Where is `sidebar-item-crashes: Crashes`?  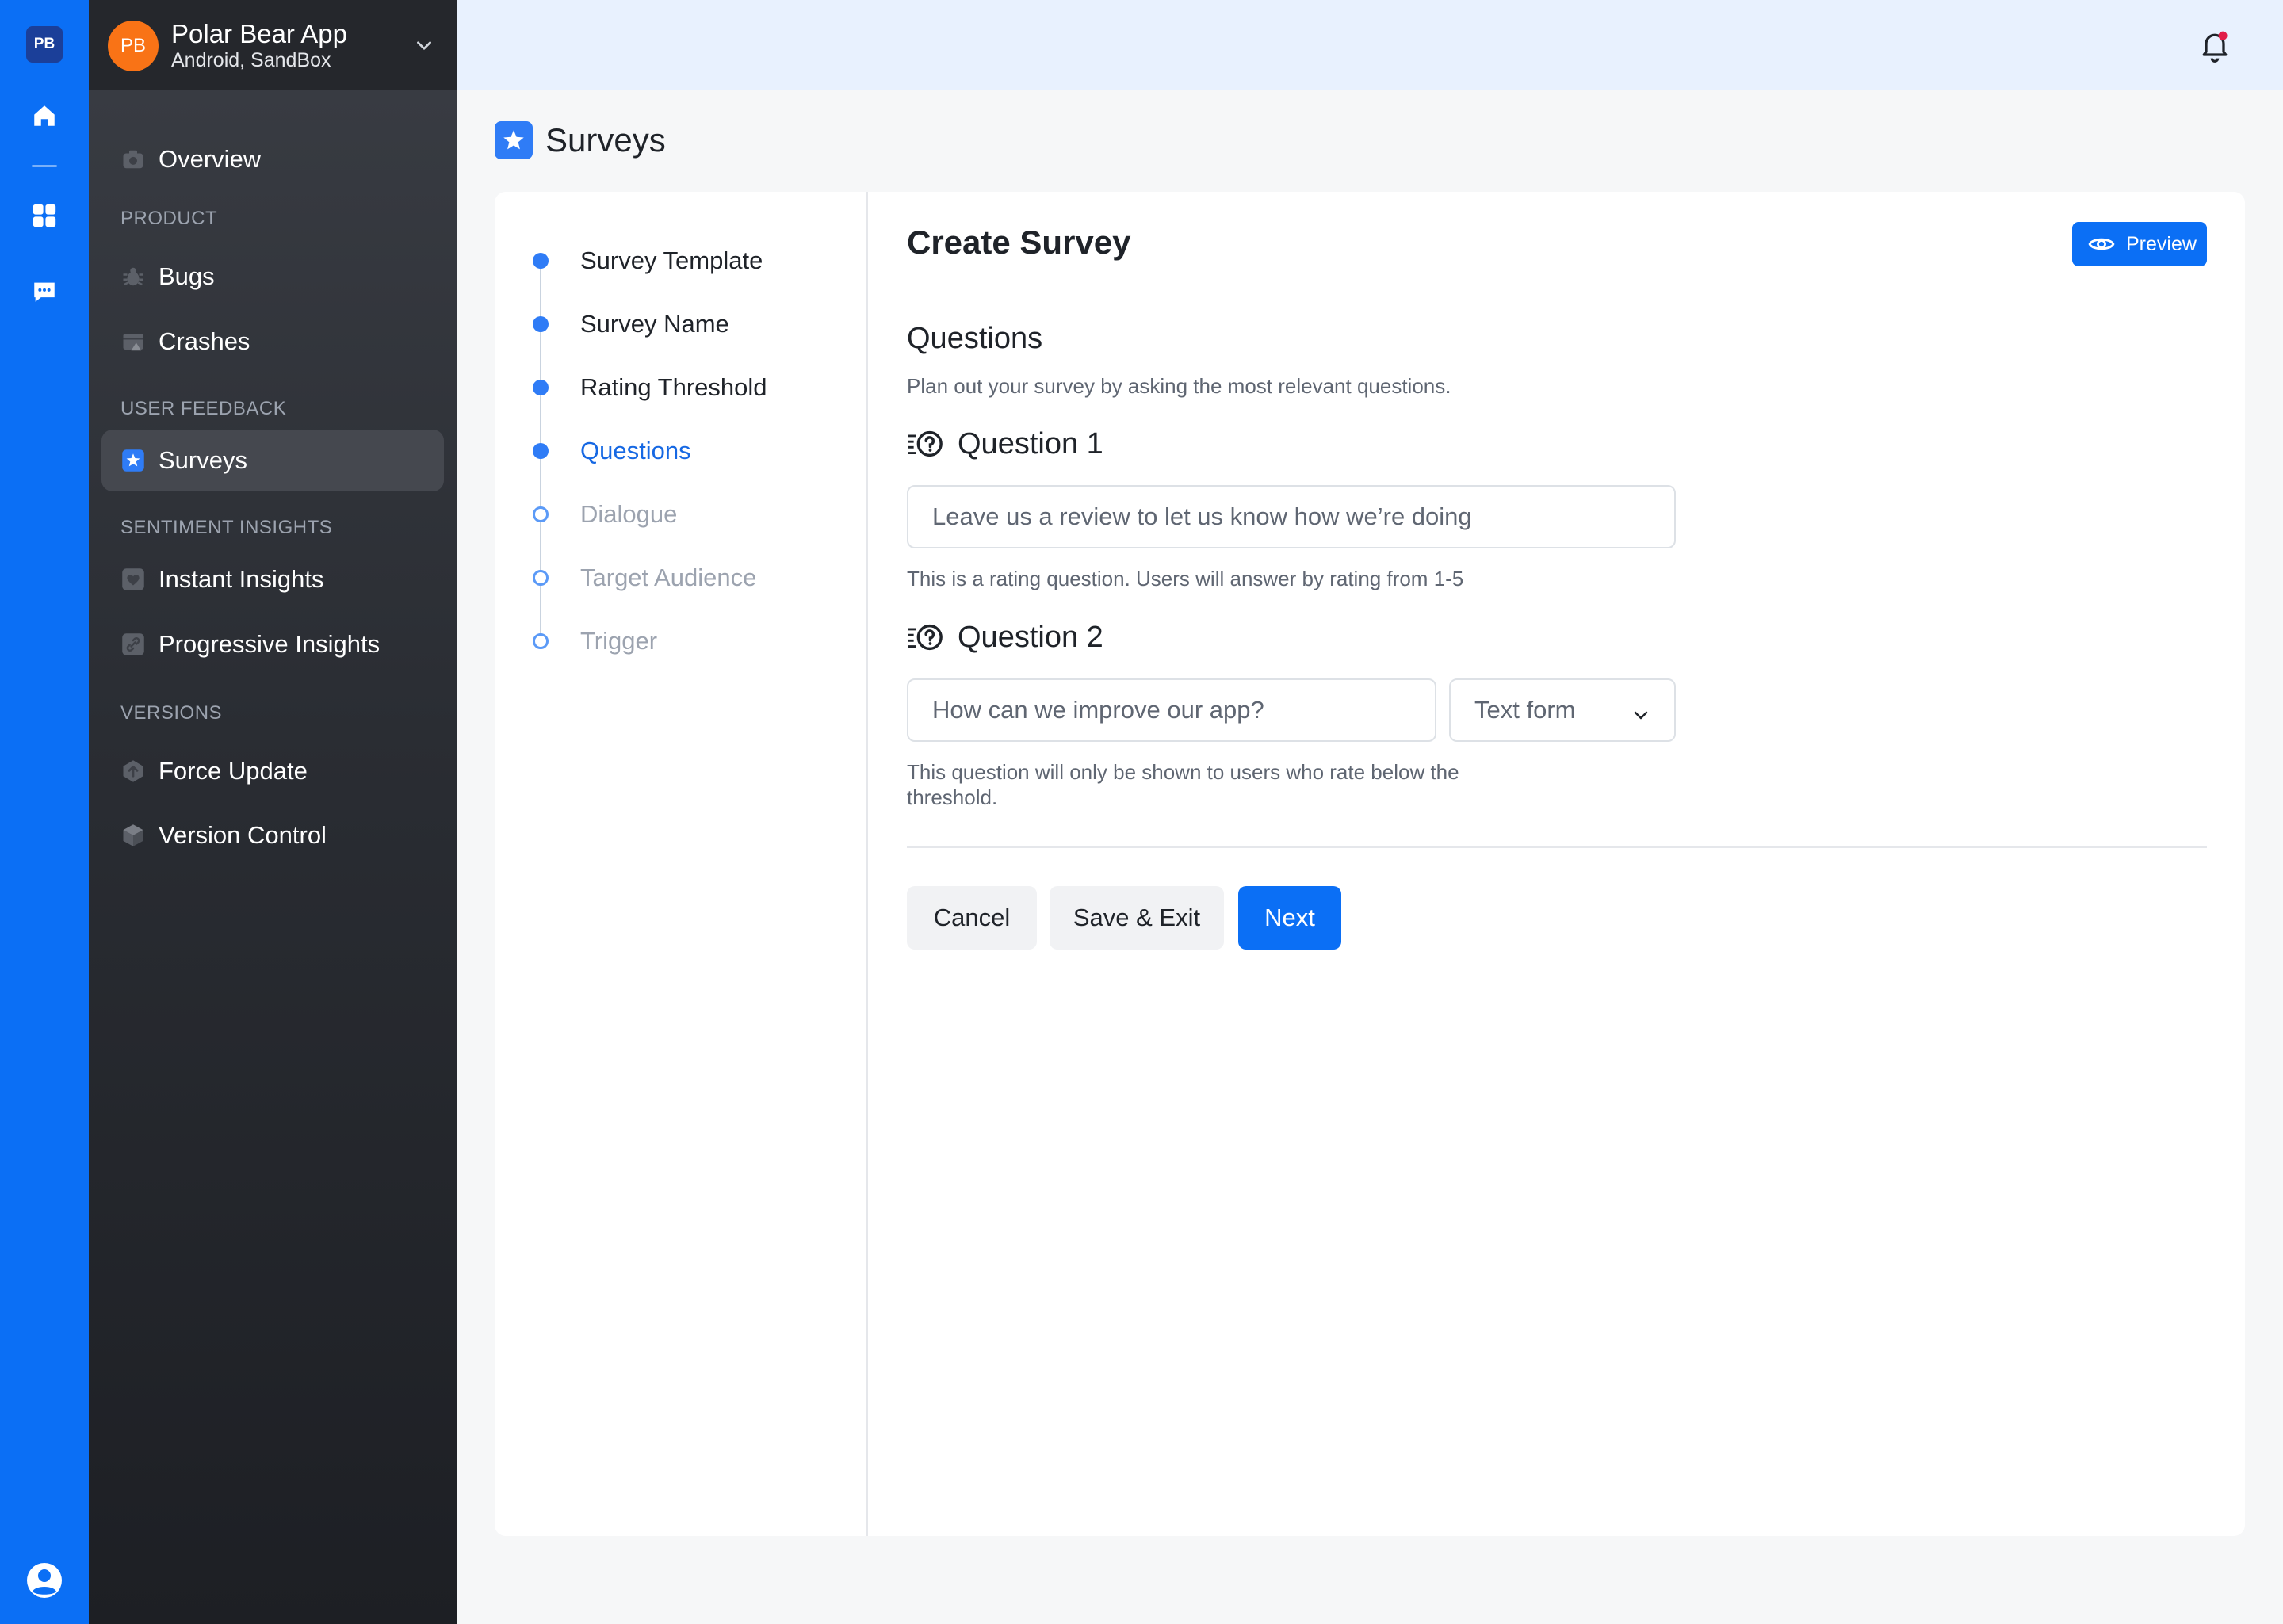
sidebar-item-crashes: Crashes is located at coordinates (272, 342).